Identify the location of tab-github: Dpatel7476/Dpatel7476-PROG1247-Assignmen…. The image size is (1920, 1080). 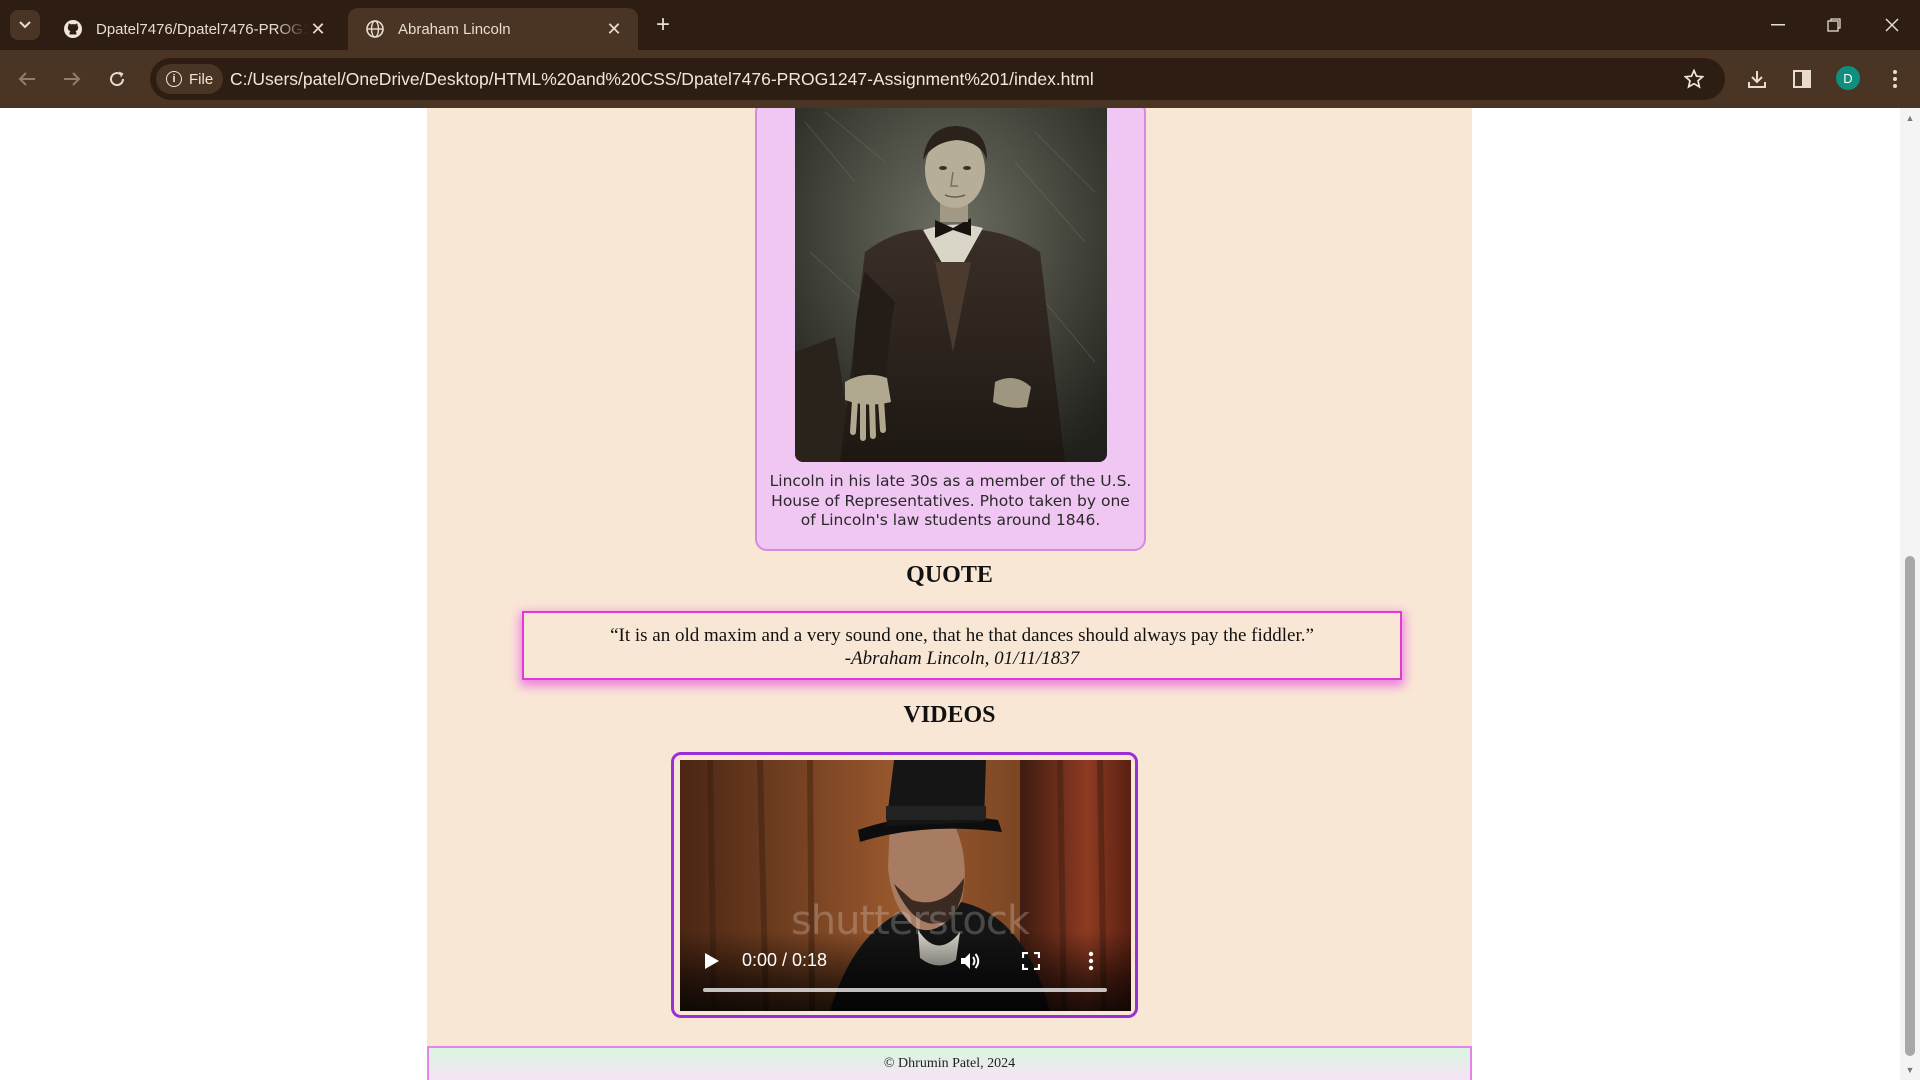
(194, 29).